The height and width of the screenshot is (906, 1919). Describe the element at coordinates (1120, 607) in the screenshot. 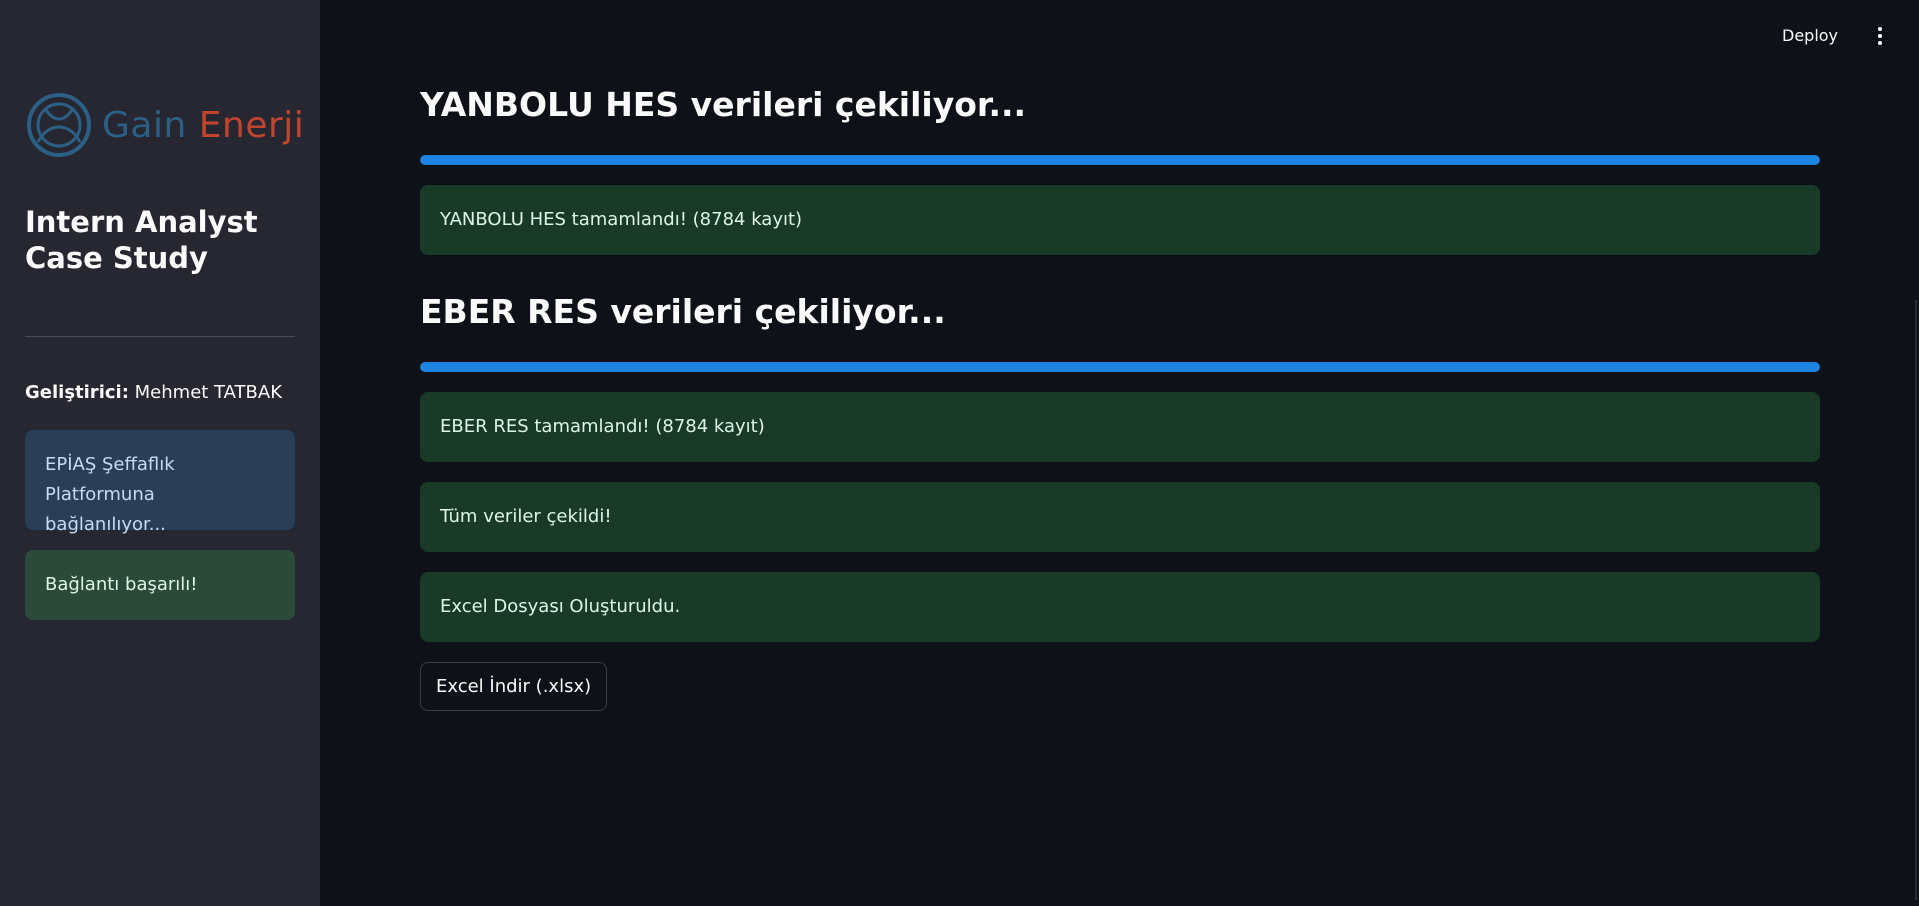

I see `success-alert-excel-created: Excel Dosyası Oluşturuldu.` at that location.